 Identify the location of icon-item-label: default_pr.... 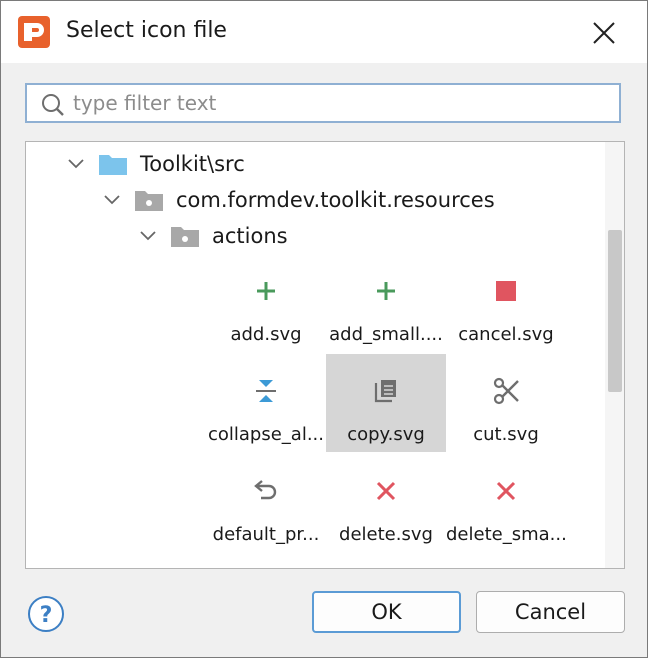
(266, 534).